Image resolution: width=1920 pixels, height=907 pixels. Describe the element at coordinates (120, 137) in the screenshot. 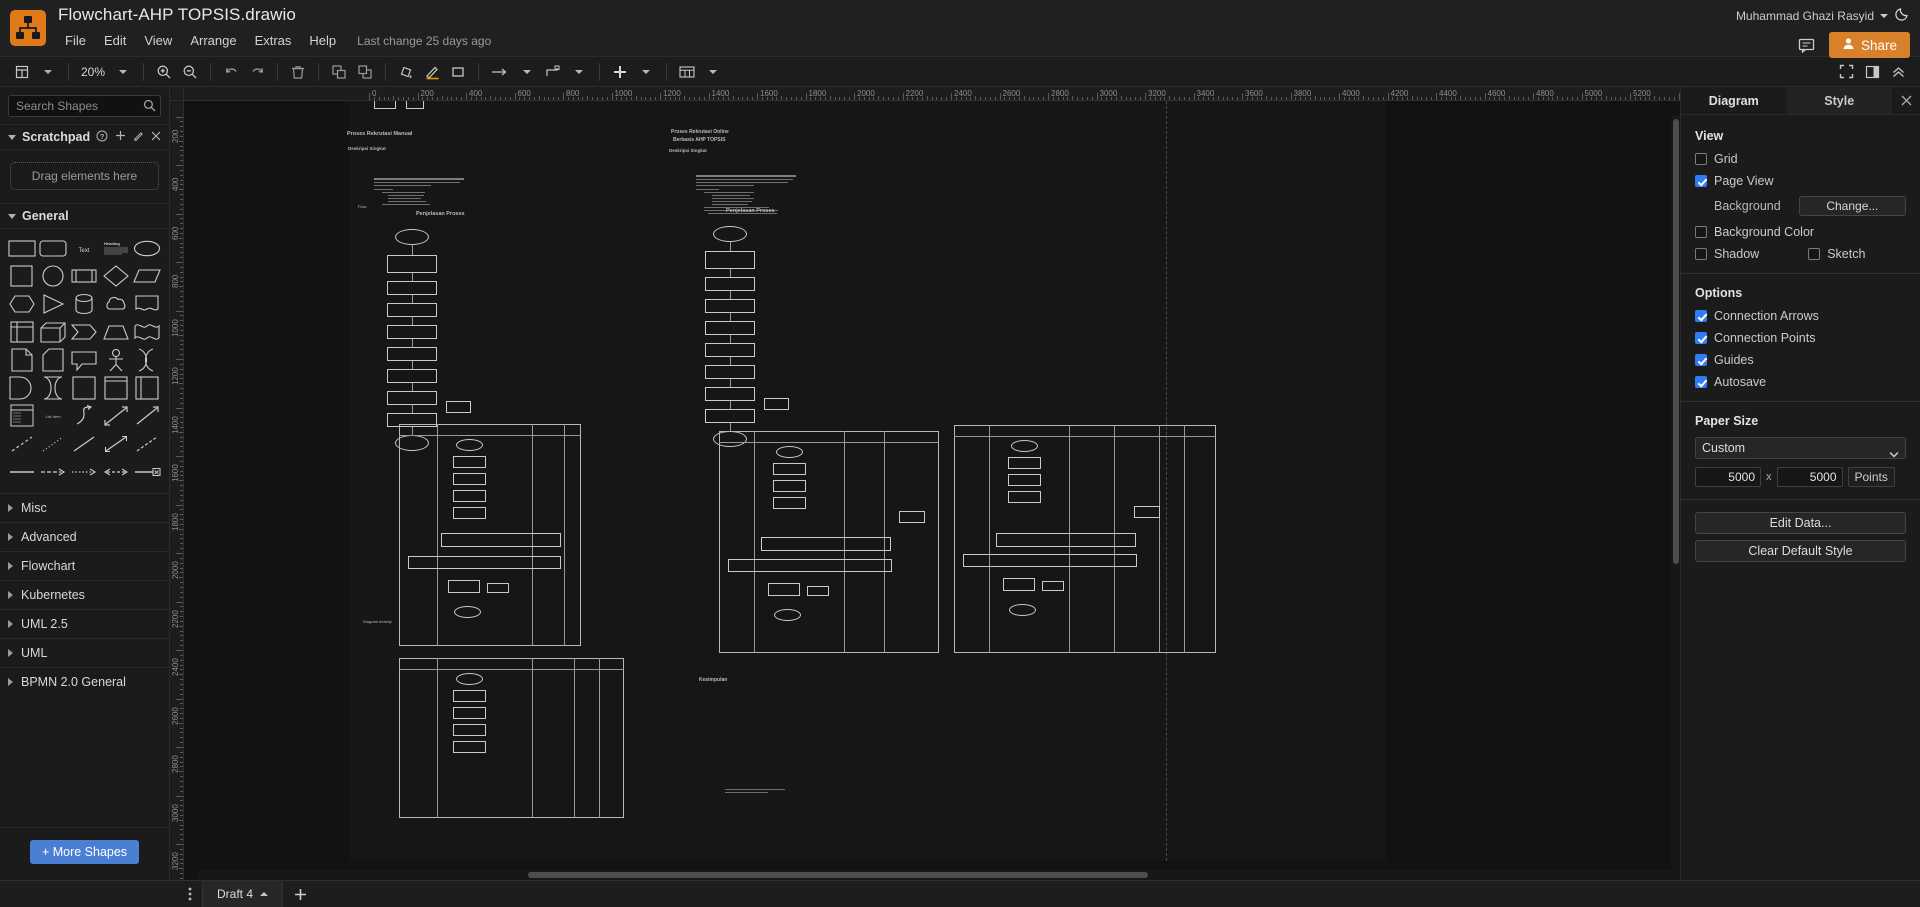

I see `plus-icon` at that location.